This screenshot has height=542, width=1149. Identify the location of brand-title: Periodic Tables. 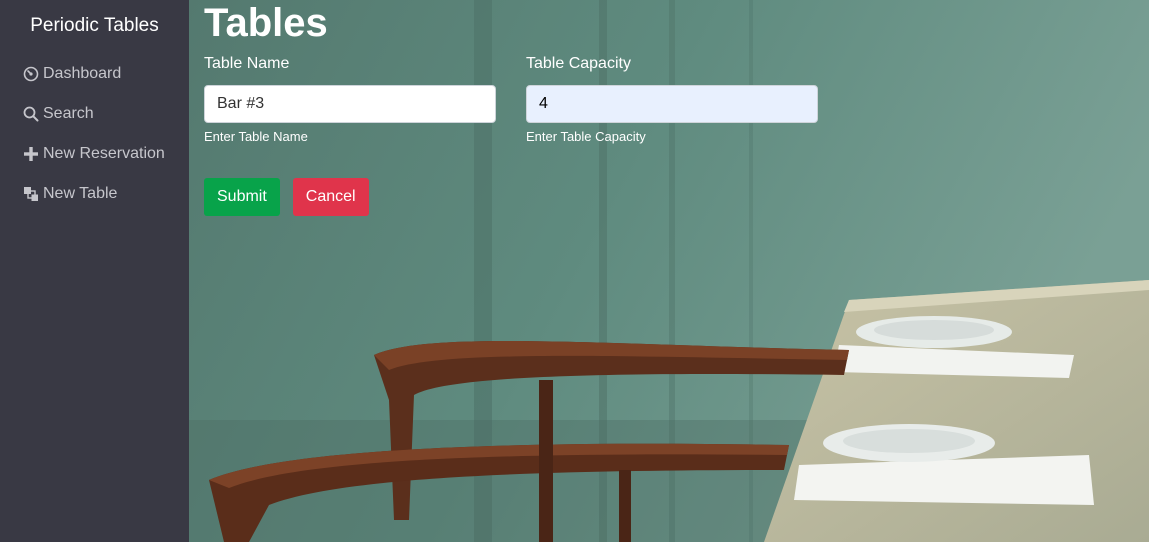
(94, 26).